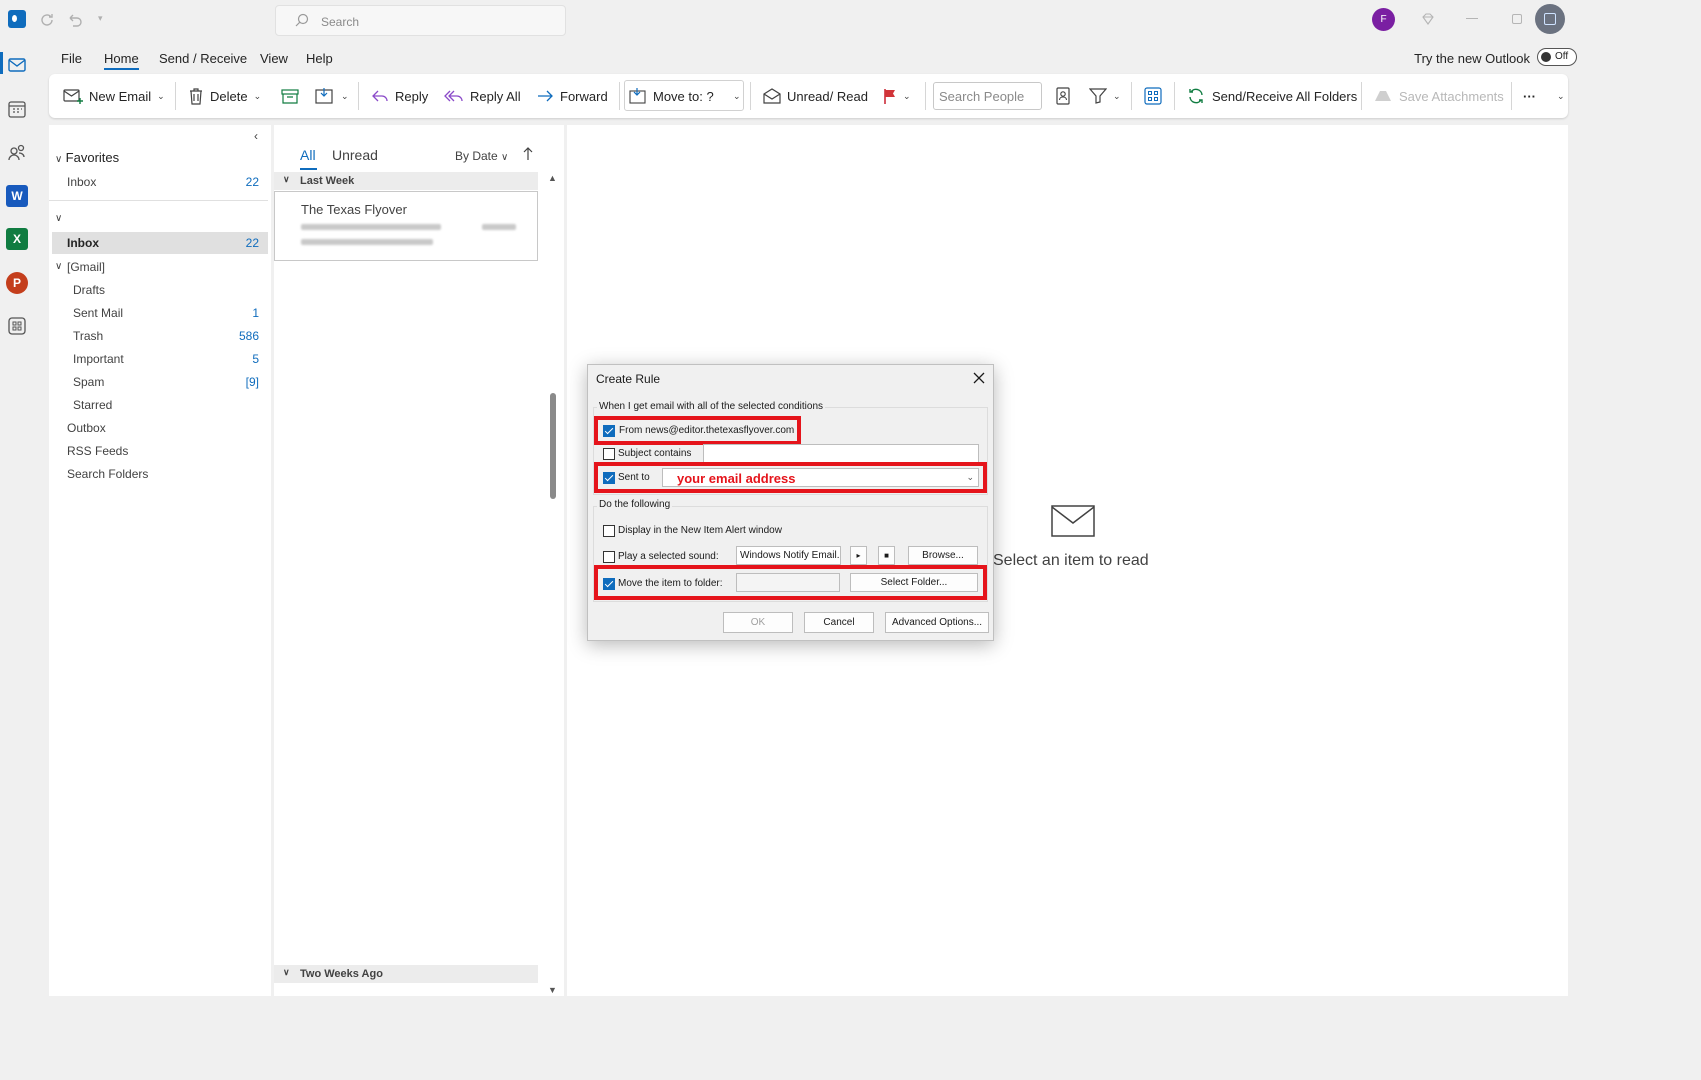 Image resolution: width=1701 pixels, height=1080 pixels. Describe the element at coordinates (17, 326) in the screenshot. I see `more-apps-icon` at that location.